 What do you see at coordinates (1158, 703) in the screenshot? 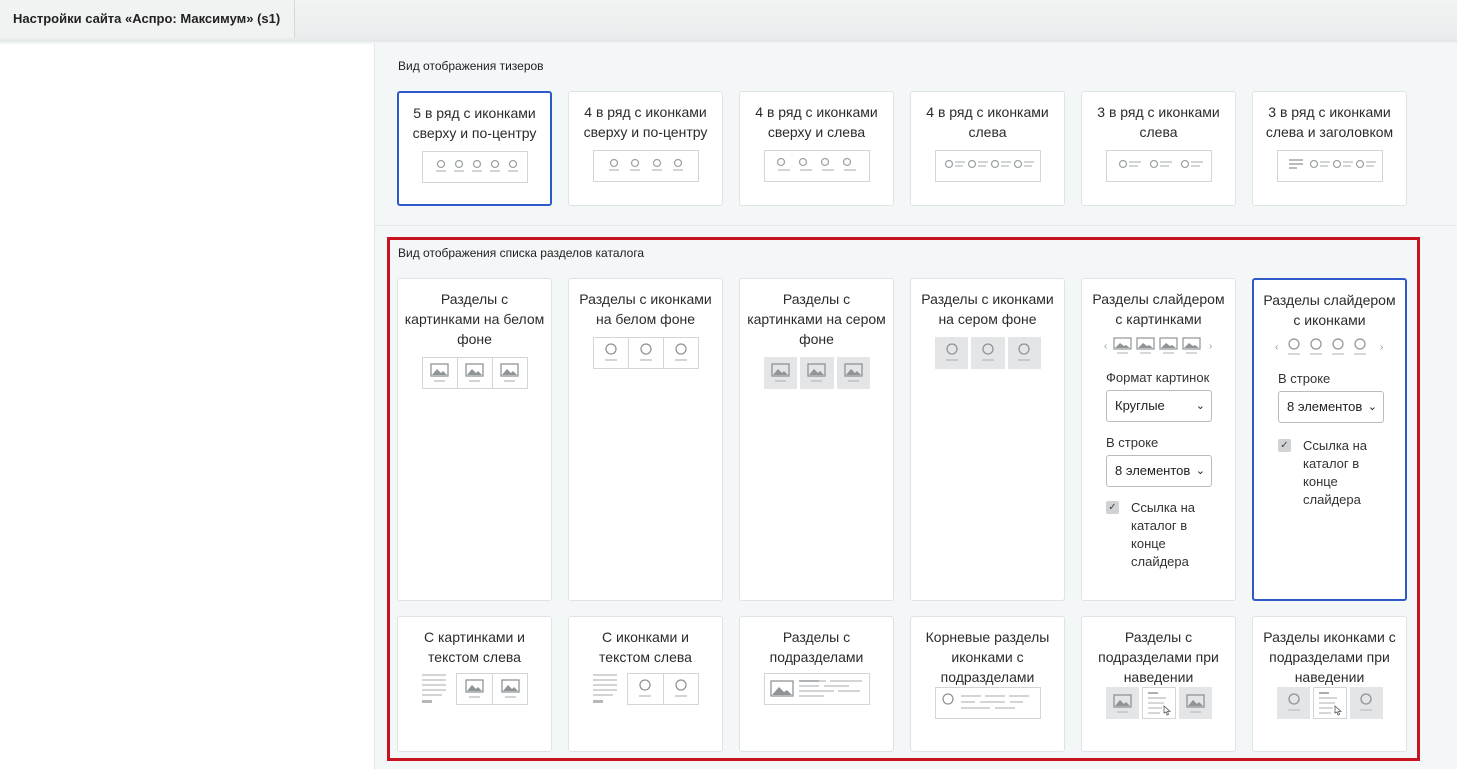
I see `subsections-hover-preview-icon` at bounding box center [1158, 703].